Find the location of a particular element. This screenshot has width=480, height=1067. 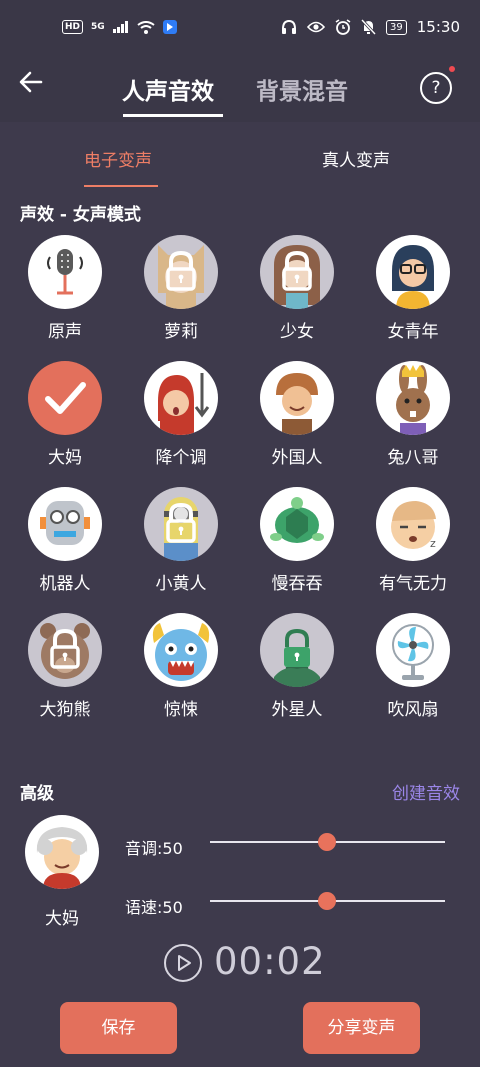

effect-label: 兔八哥 is located at coordinates (413, 458).